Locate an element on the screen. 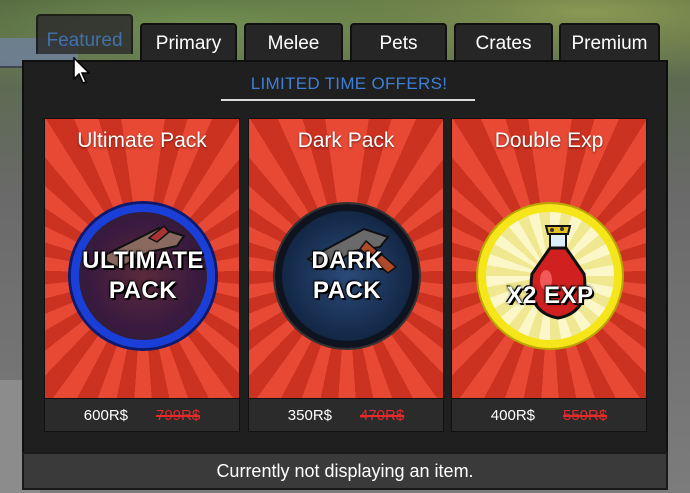 The image size is (690, 493). tab-premium: Premium is located at coordinates (609, 43).